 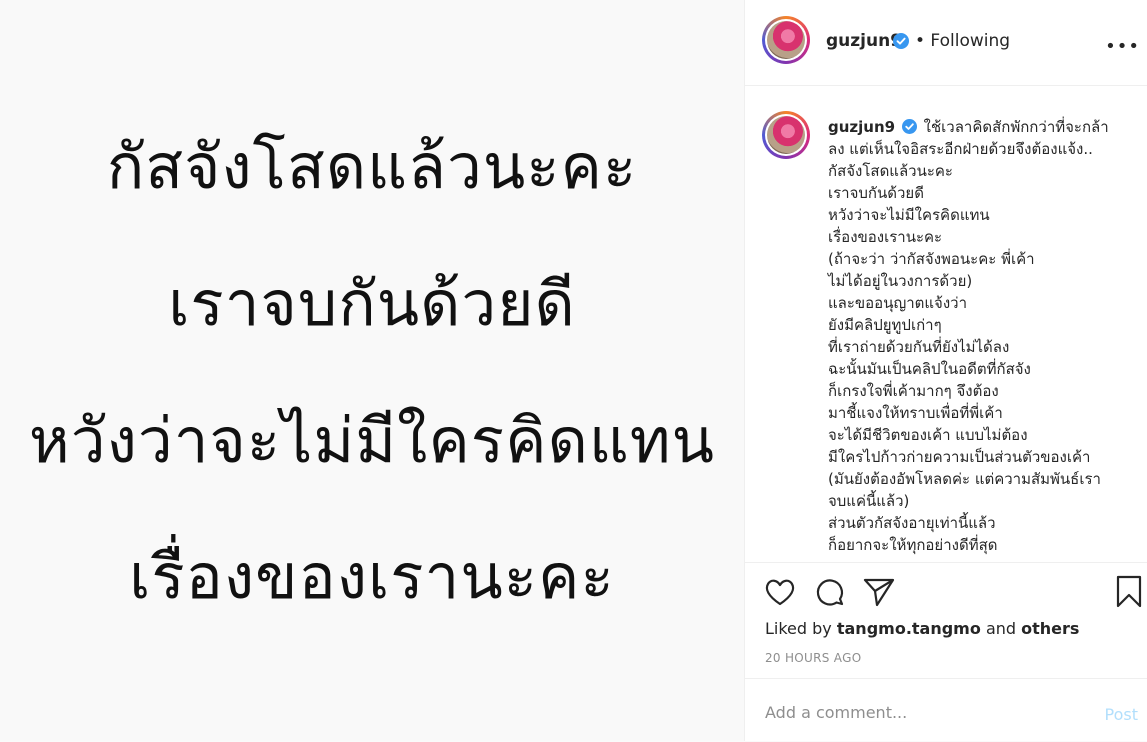 I want to click on liked-by-and: and, so click(x=1001, y=628).